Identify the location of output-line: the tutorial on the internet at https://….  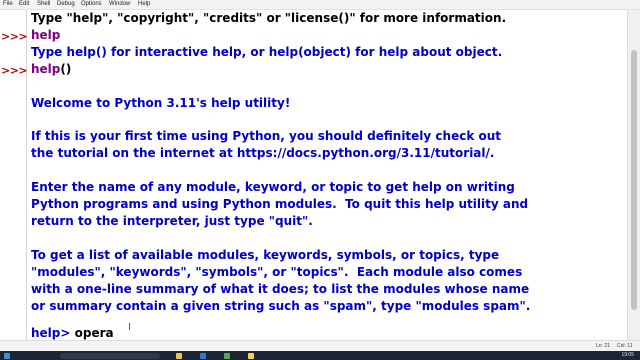
(263, 153).